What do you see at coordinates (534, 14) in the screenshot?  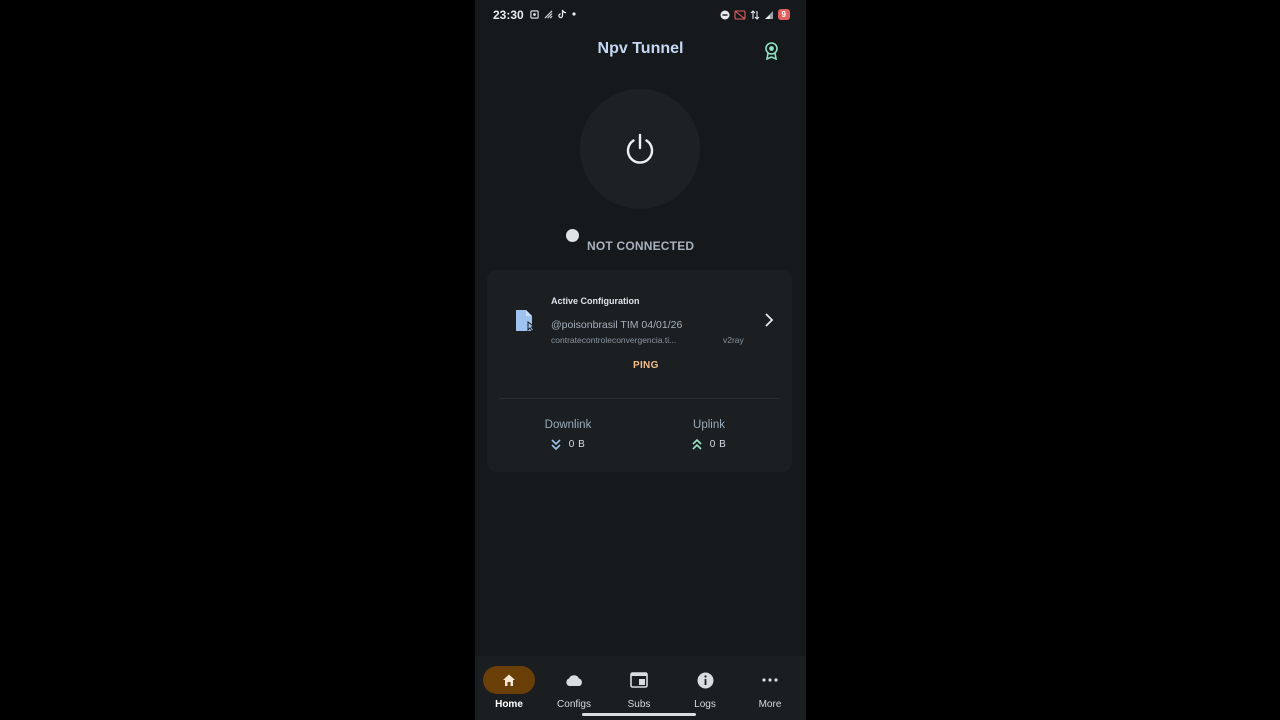 I see `screenshot-icon` at bounding box center [534, 14].